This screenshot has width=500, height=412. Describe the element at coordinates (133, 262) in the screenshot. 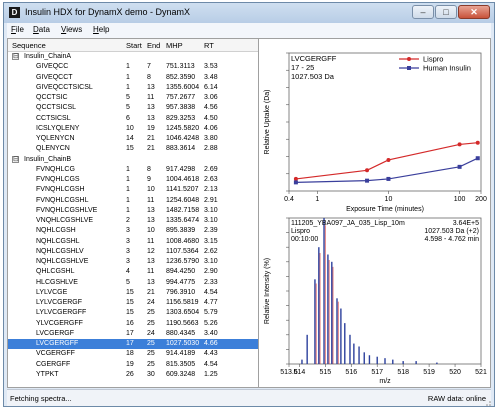

I see `table-row: NQHLCGSHLVE 3 13 1236.5790 3.10` at that location.